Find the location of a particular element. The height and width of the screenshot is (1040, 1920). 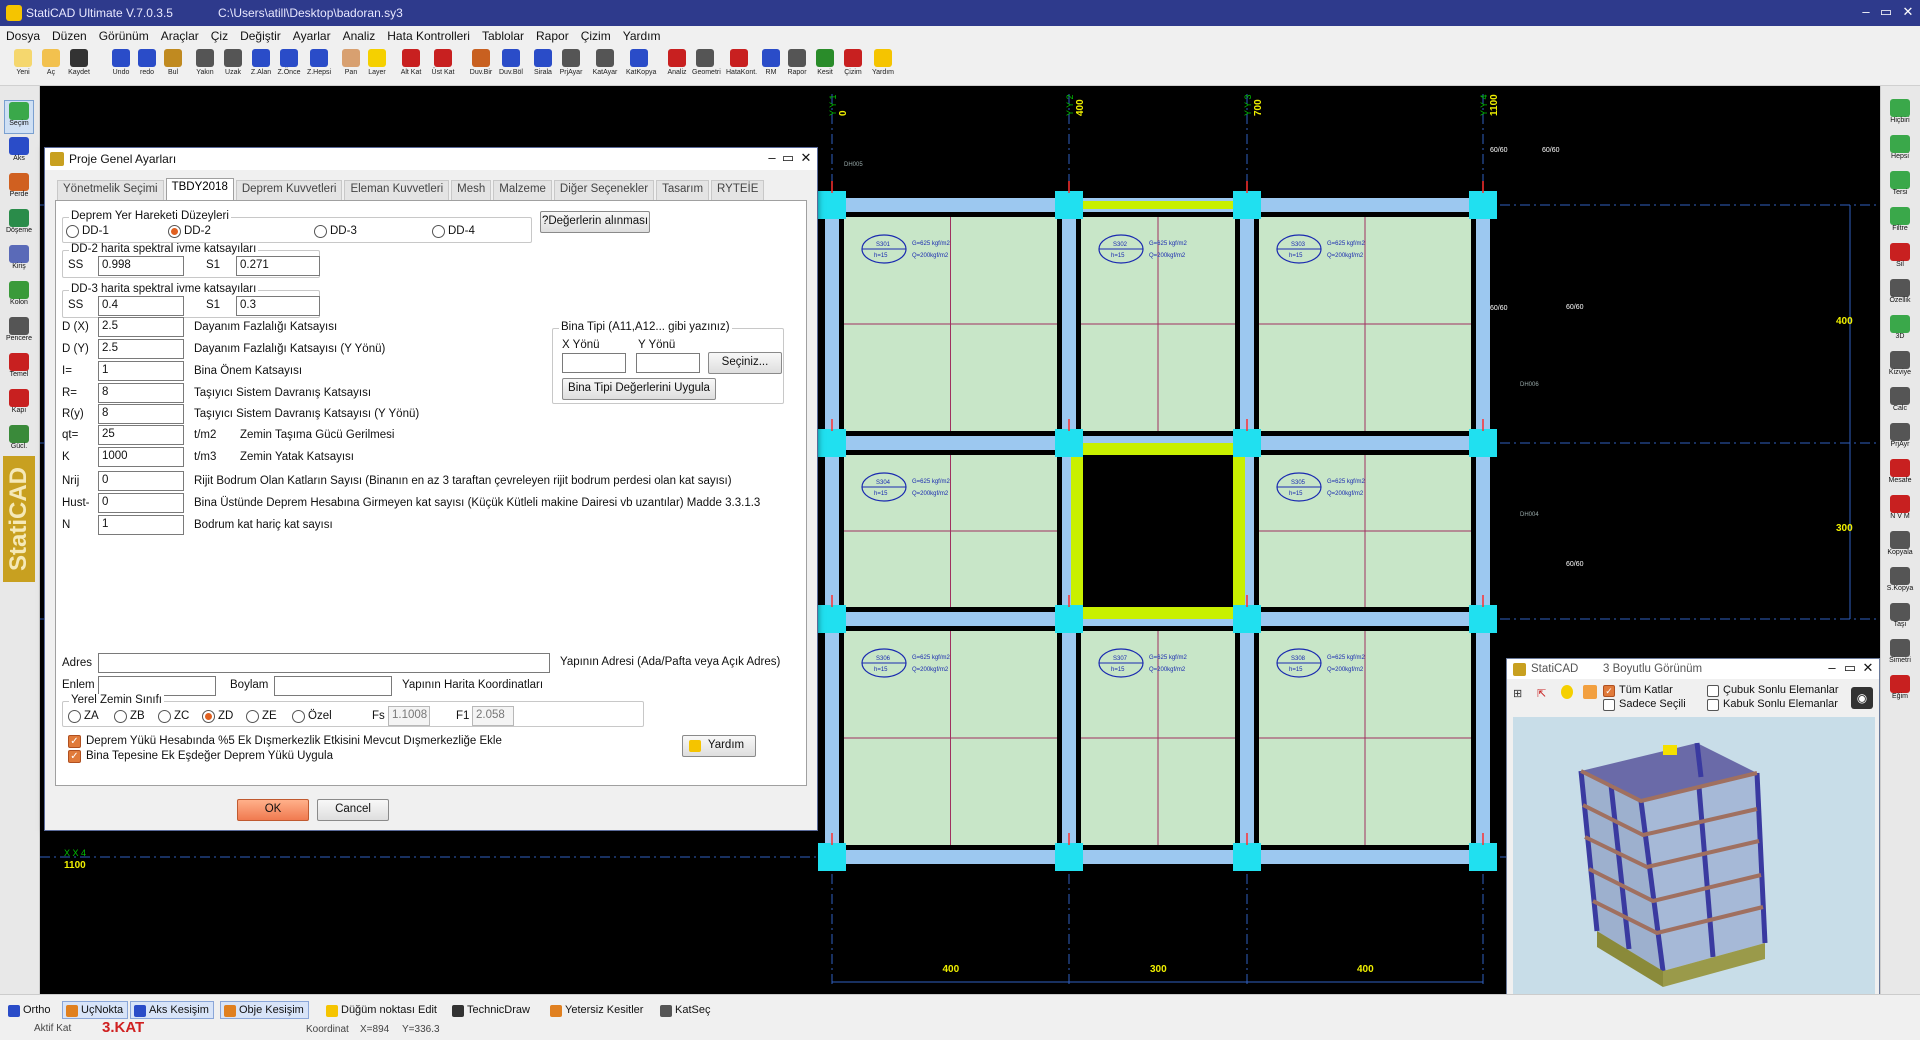

get-values-button: ?Değerlerin alınması is located at coordinates (595, 222).